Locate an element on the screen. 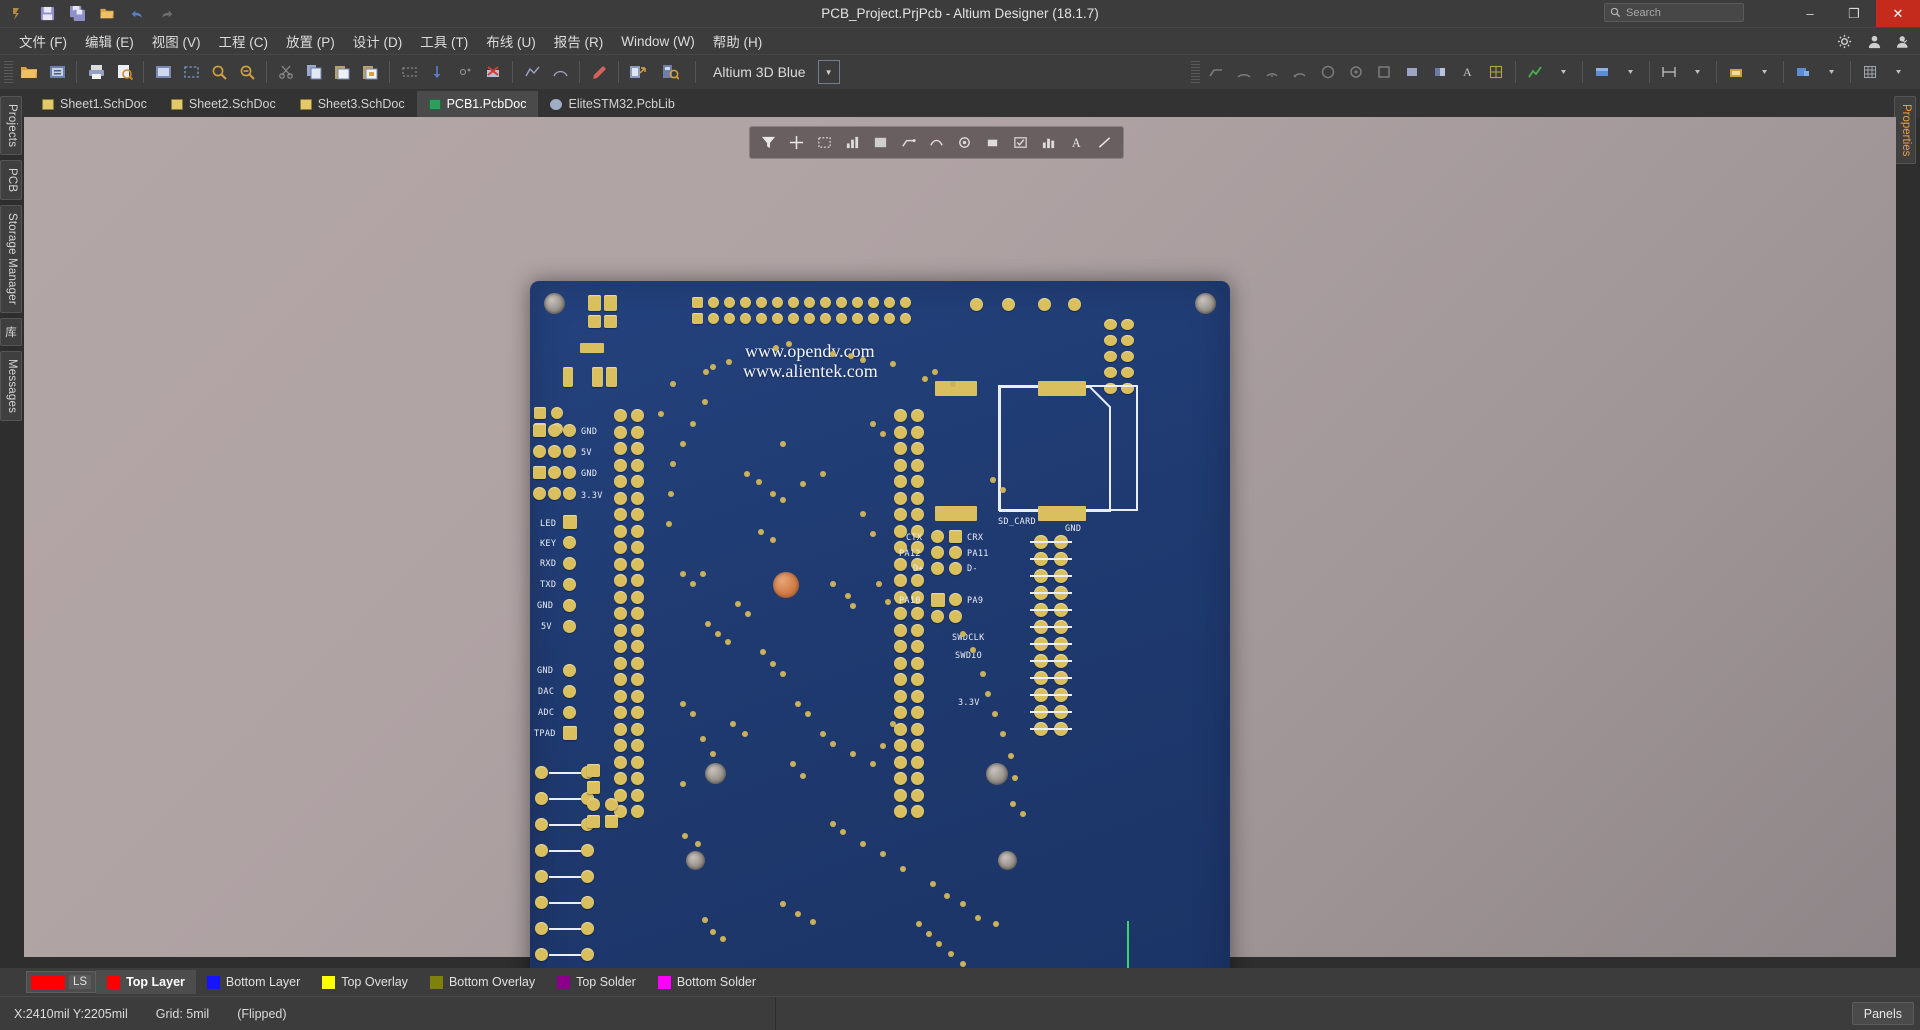 This screenshot has width=1920, height=1030. menu-item-window: Window (W) is located at coordinates (658, 41).